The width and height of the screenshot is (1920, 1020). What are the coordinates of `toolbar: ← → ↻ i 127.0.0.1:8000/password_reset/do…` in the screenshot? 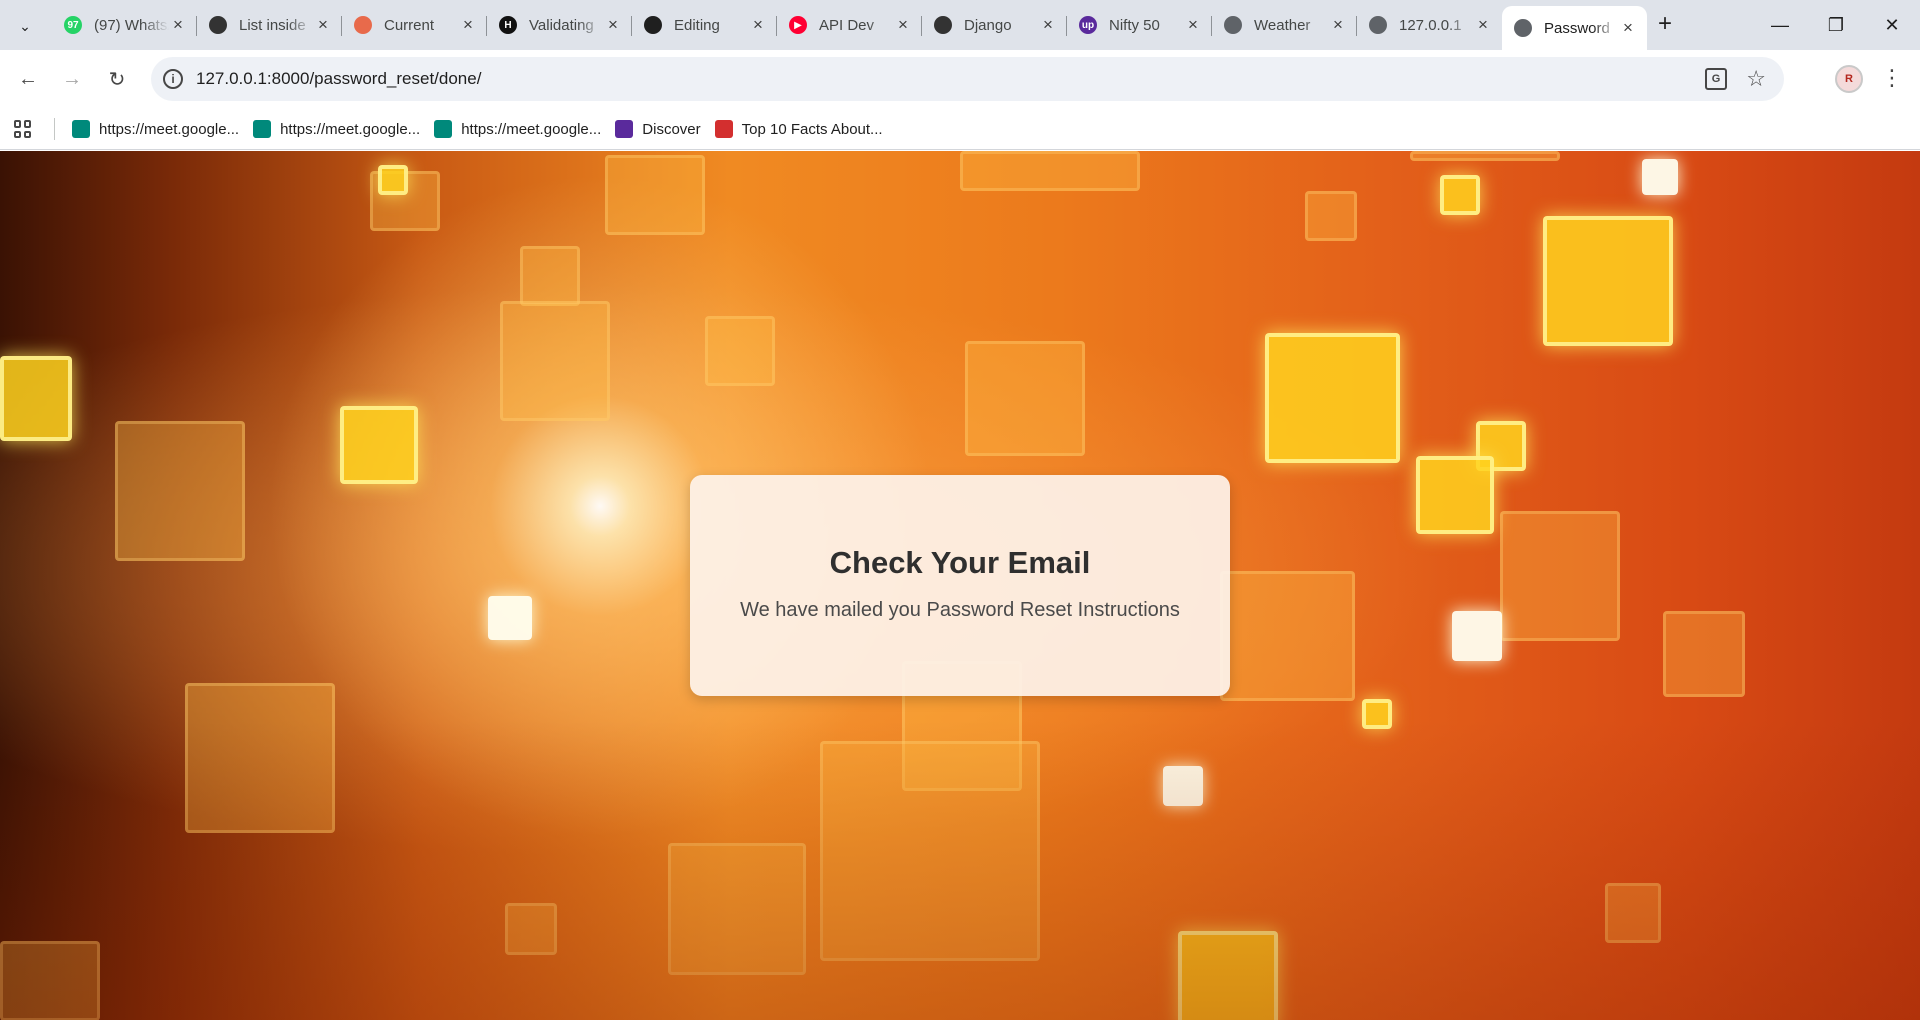 It's located at (960, 79).